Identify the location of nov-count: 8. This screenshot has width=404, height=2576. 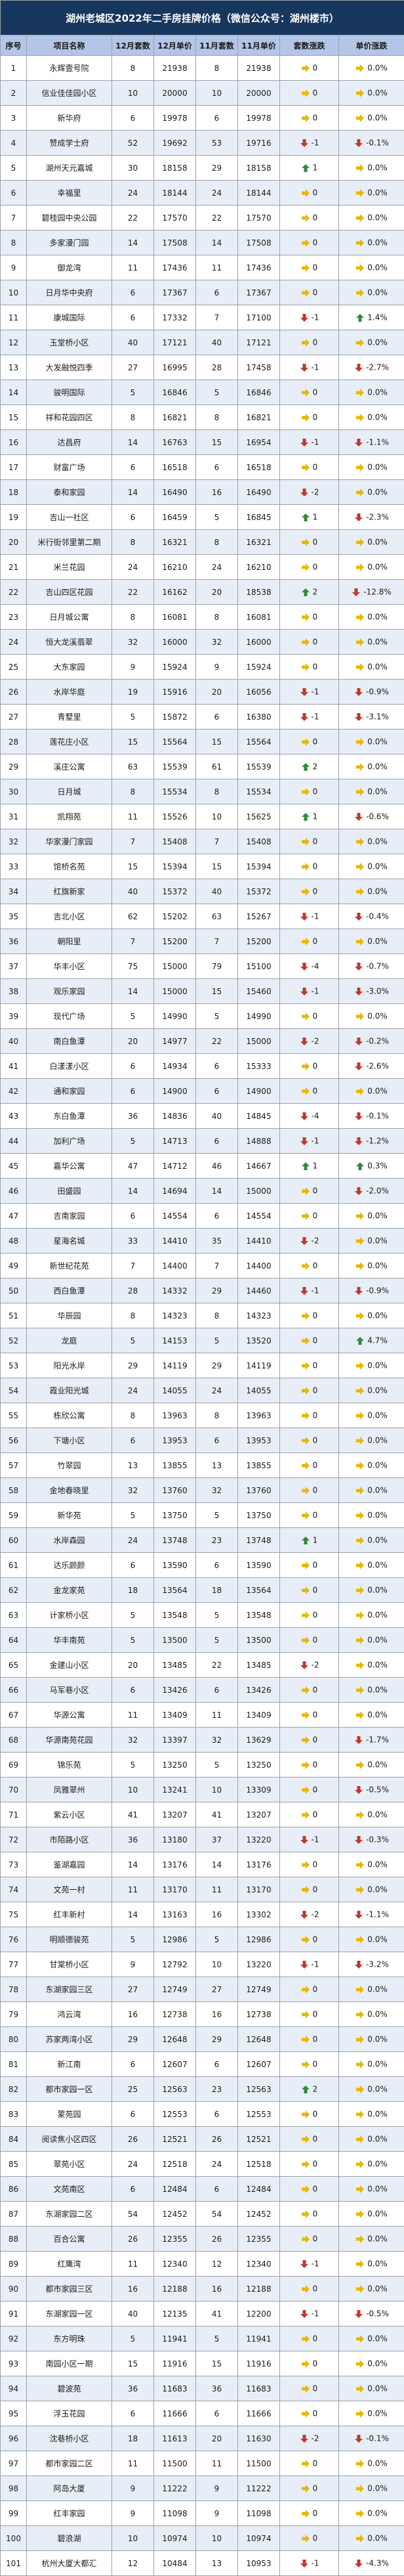
(217, 792).